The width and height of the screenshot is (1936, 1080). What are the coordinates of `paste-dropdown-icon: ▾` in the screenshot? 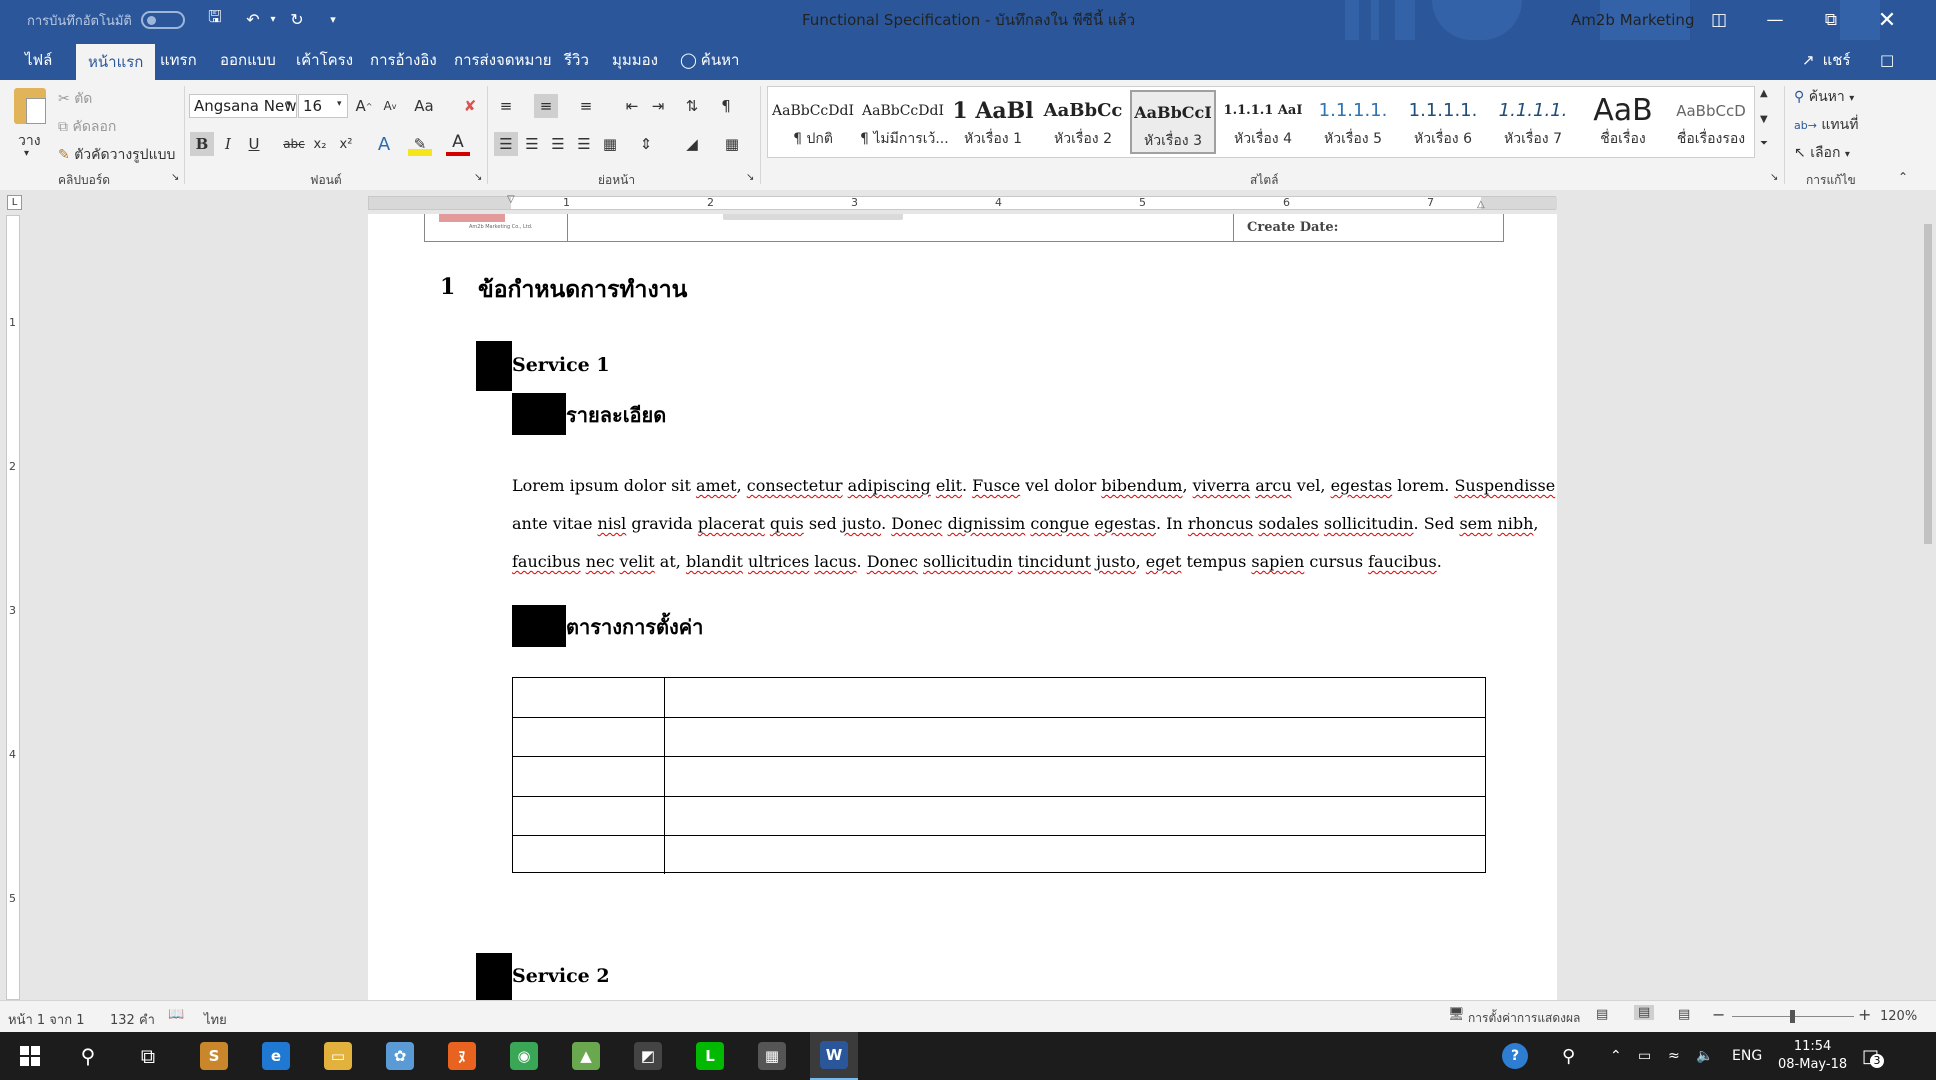 It's located at (26, 153).